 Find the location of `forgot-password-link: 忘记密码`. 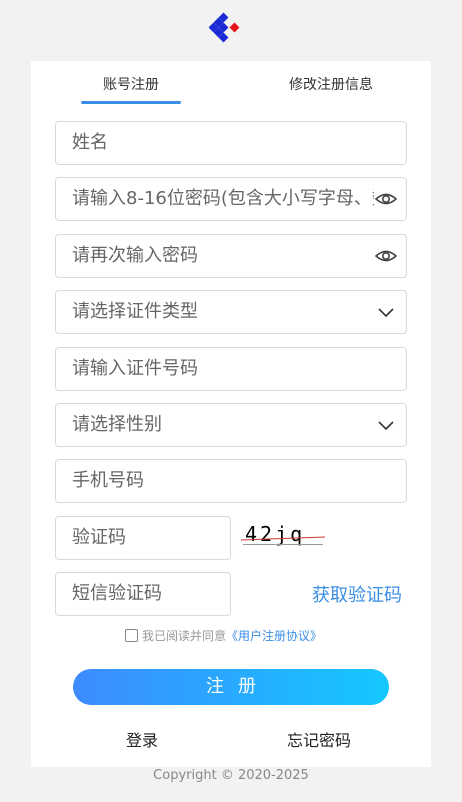

forgot-password-link: 忘记密码 is located at coordinates (319, 739).